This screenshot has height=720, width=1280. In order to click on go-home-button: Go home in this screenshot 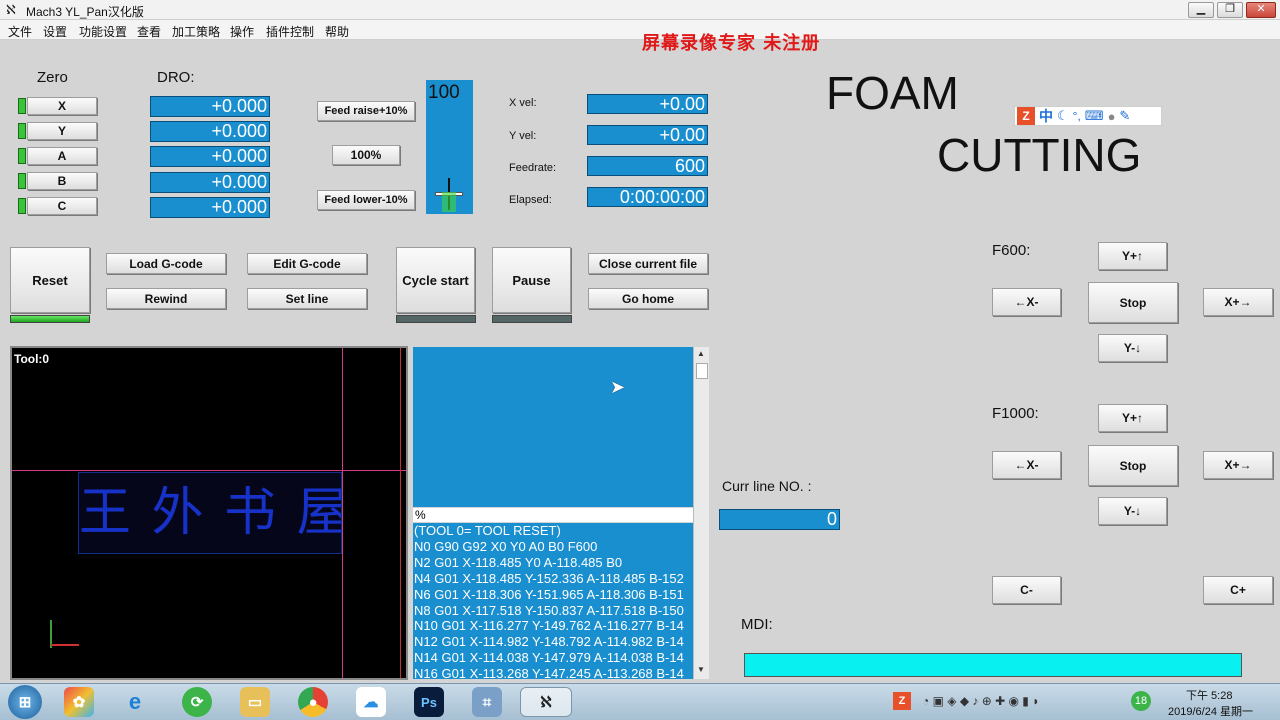, I will do `click(648, 298)`.